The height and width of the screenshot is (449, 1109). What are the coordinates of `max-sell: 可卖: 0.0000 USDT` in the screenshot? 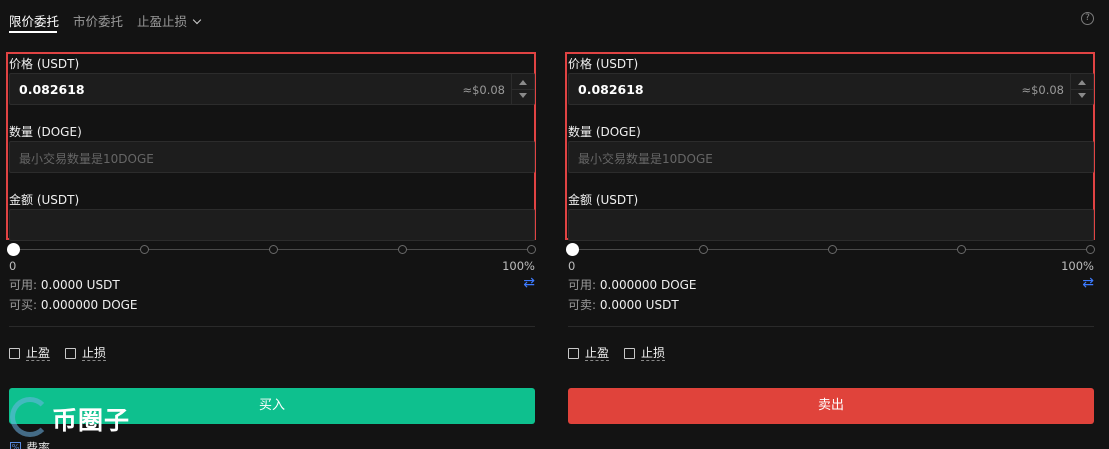 It's located at (623, 304).